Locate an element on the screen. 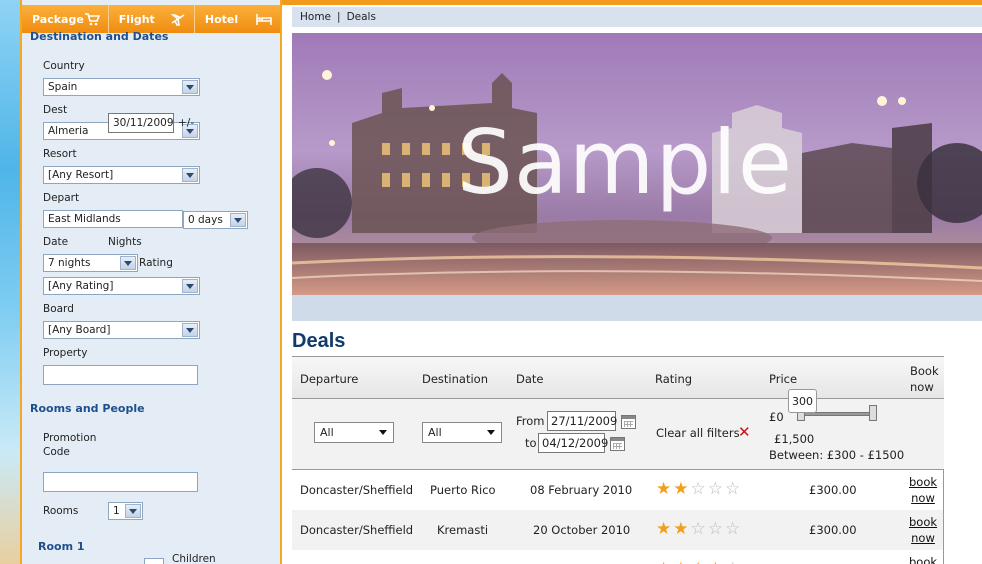 The image size is (982, 564). breadcrumb-home-link: Home is located at coordinates (315, 17).